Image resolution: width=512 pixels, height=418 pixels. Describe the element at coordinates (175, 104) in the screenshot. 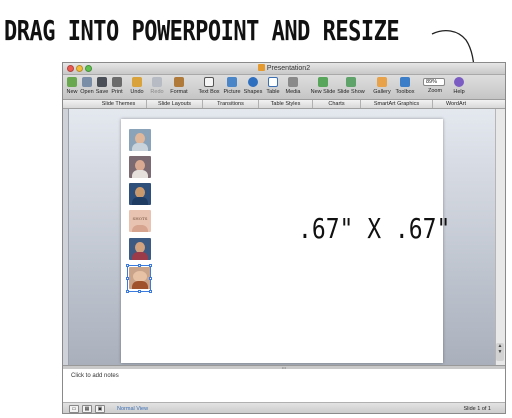

I see `tab-slide-layouts: Slide Layouts` at that location.